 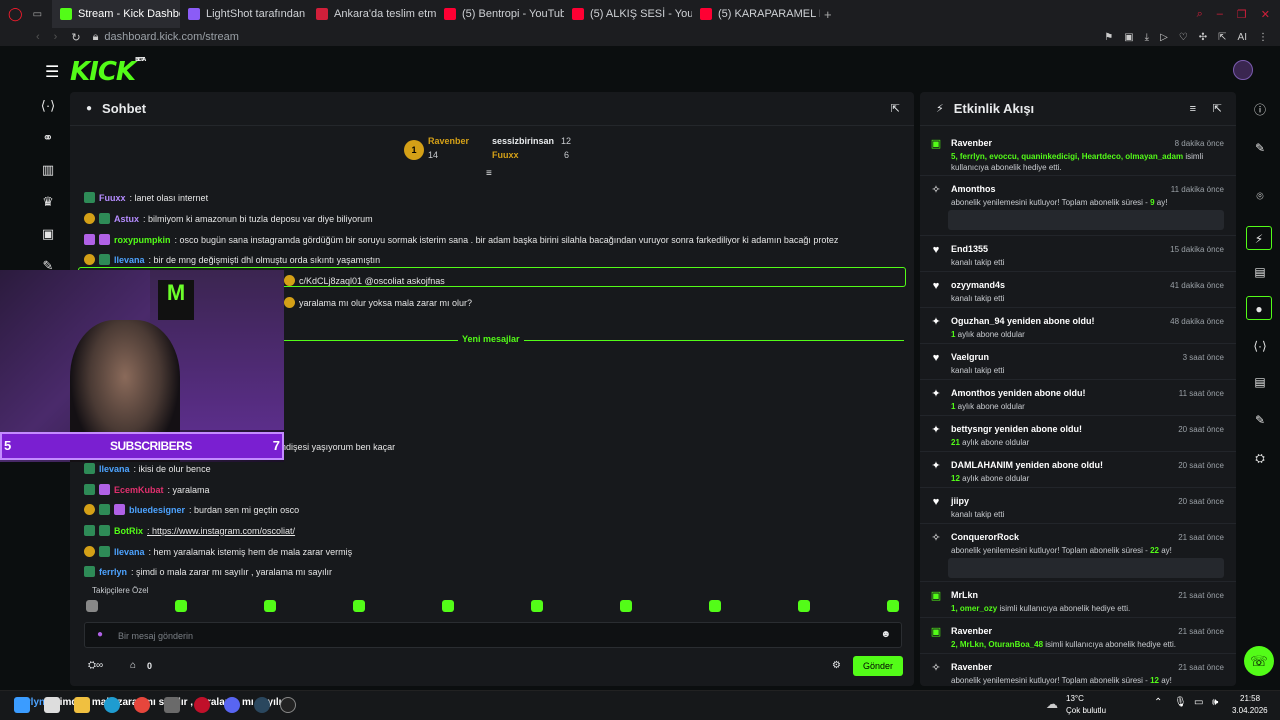 What do you see at coordinates (172, 705) in the screenshot?
I see `app-taskbar-icon` at bounding box center [172, 705].